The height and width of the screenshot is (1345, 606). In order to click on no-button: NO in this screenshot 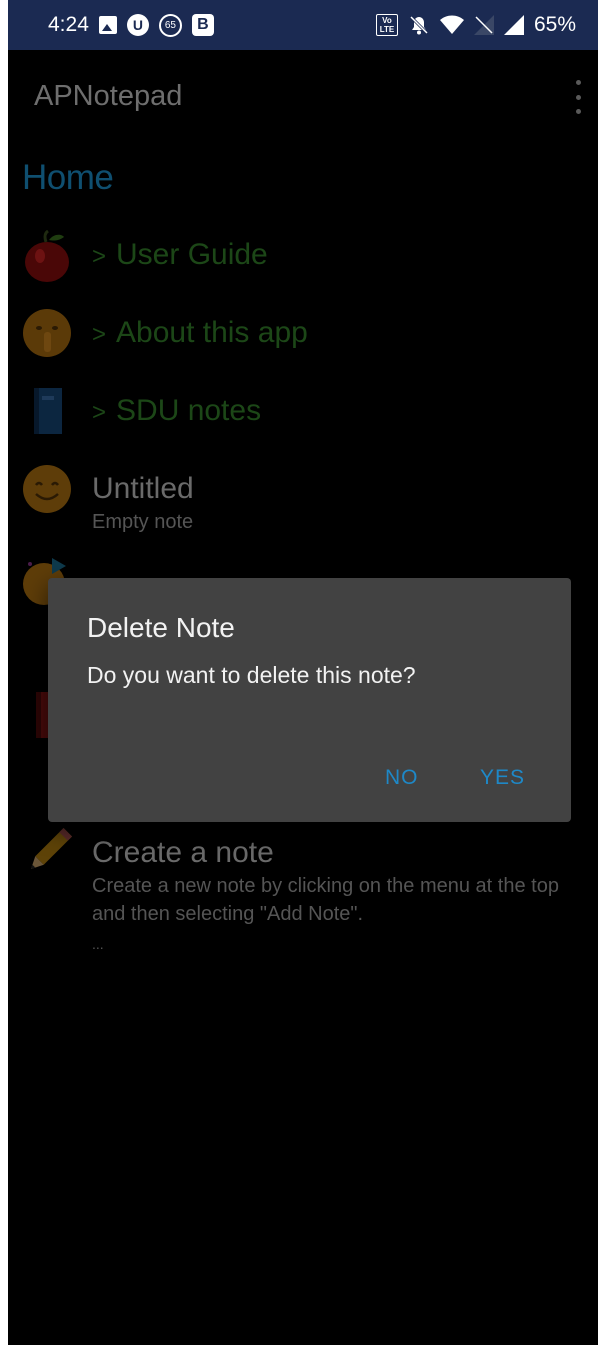, I will do `click(402, 778)`.